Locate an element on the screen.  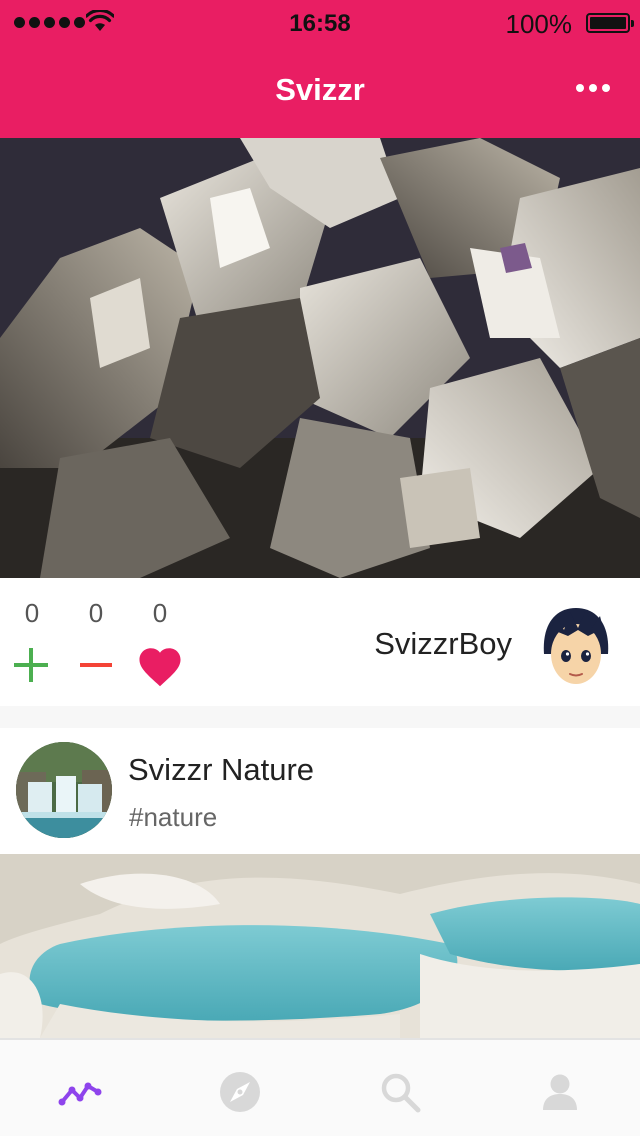
post-header: Svizzr Nature #nature is located at coordinates (320, 791).